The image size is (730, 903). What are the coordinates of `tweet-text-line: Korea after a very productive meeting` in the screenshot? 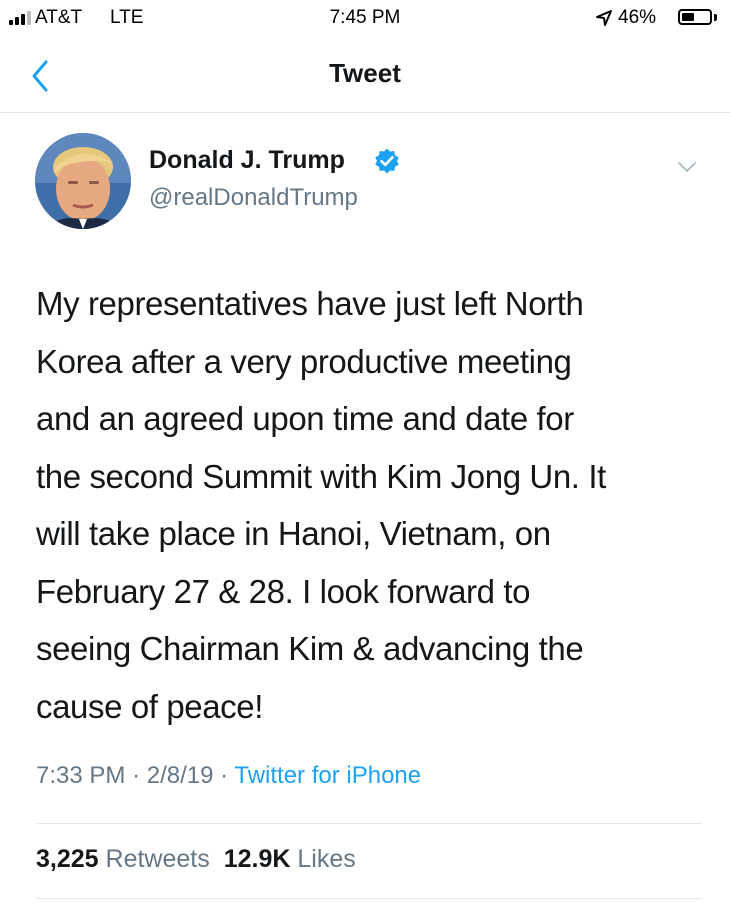 It's located at (304, 361).